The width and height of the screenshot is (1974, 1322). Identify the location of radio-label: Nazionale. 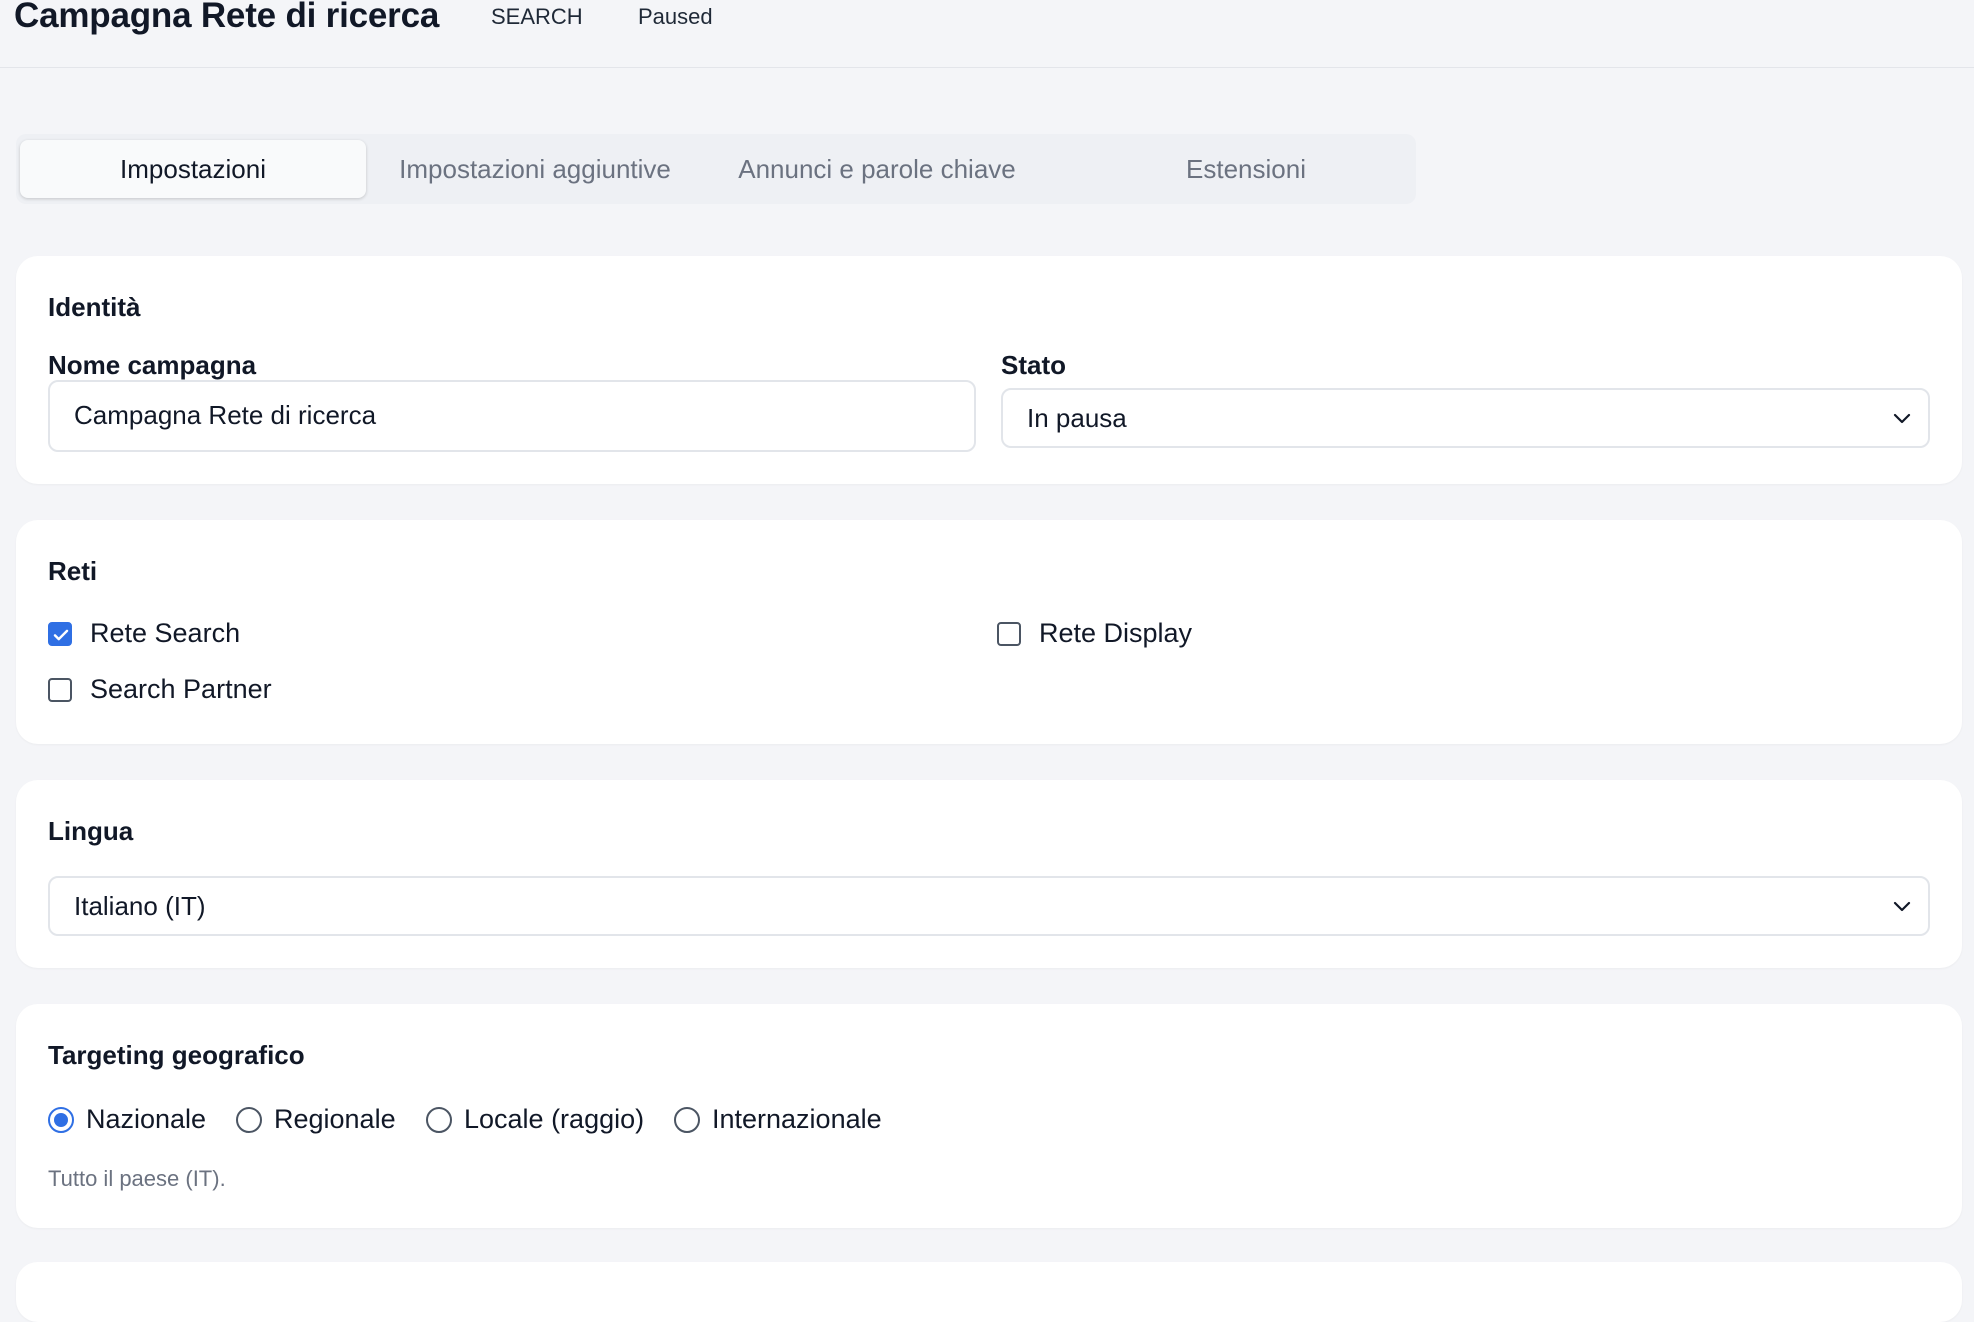
(146, 1119).